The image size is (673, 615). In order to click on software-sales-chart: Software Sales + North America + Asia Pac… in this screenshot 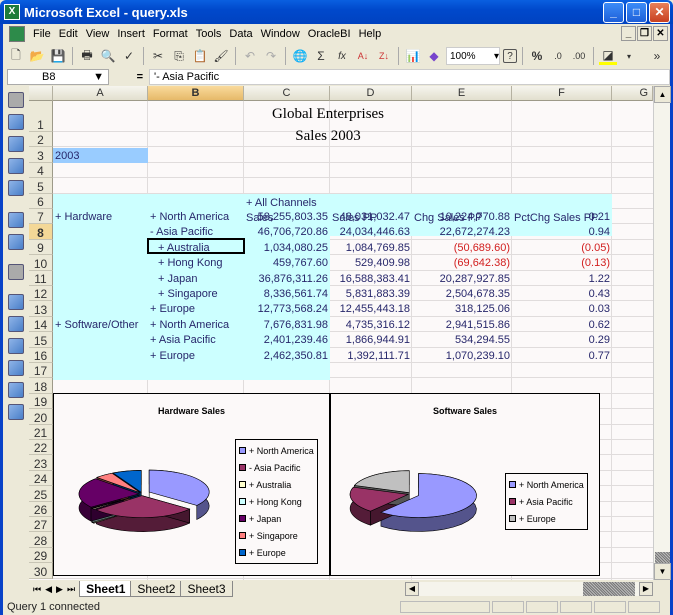, I will do `click(465, 484)`.